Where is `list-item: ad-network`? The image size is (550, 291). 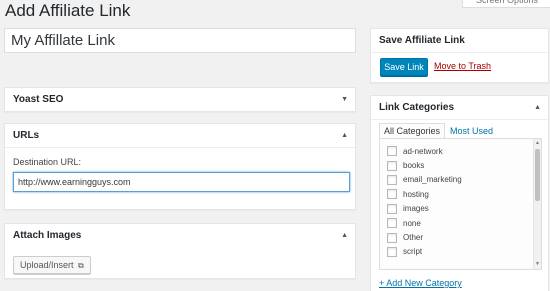 list-item: ad-network is located at coordinates (424, 151).